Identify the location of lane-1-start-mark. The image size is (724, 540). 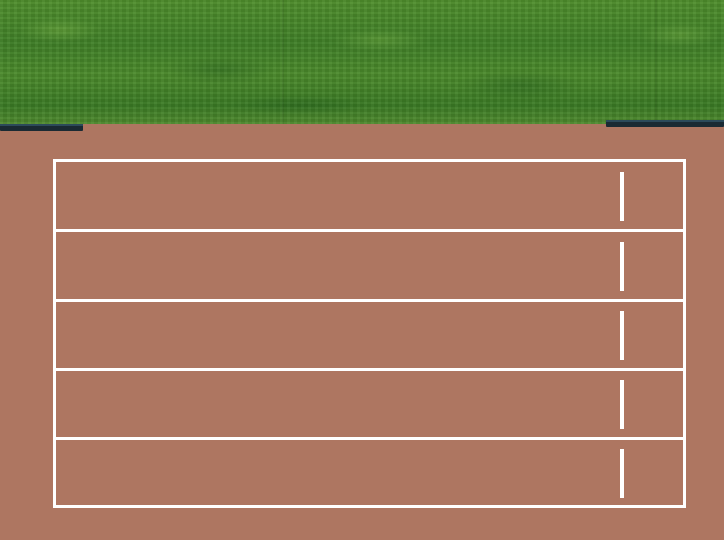
(622, 196).